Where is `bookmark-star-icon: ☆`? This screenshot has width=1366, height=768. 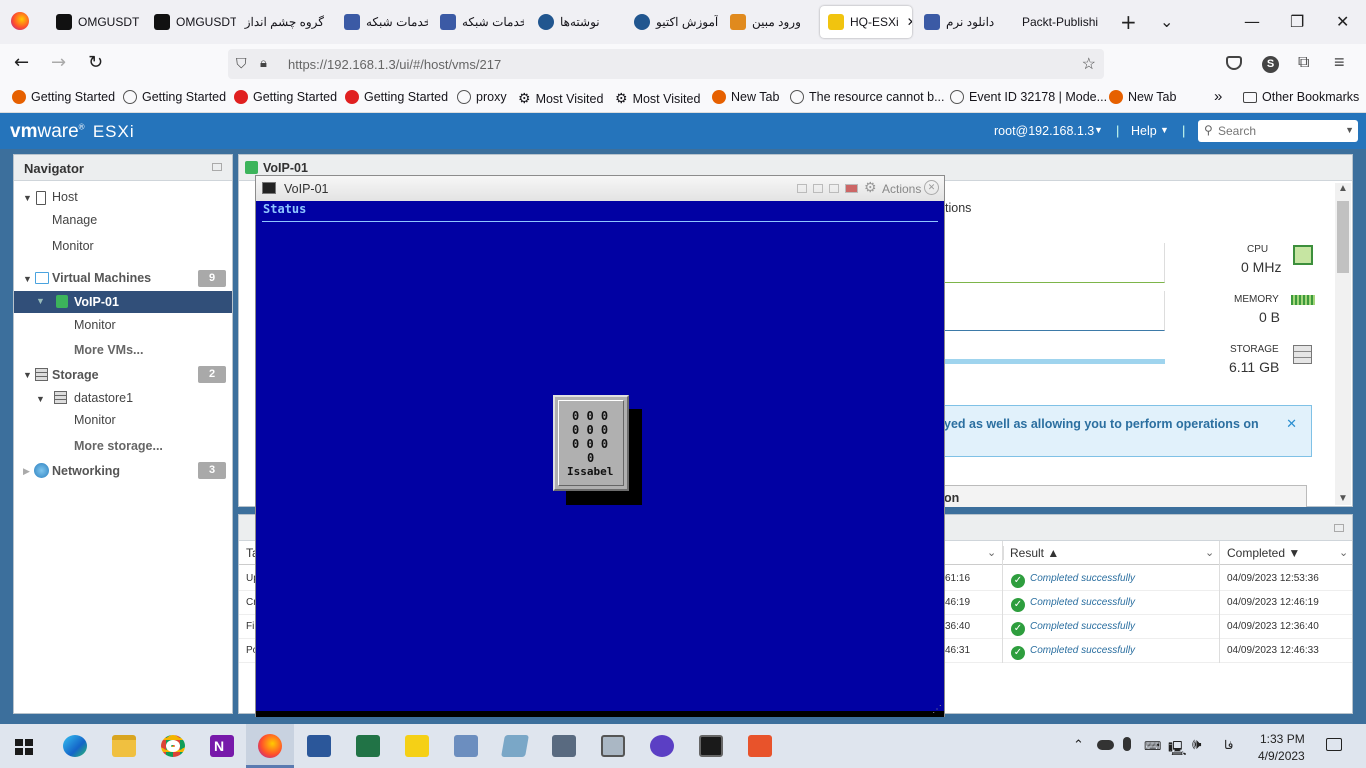 bookmark-star-icon: ☆ is located at coordinates (1089, 64).